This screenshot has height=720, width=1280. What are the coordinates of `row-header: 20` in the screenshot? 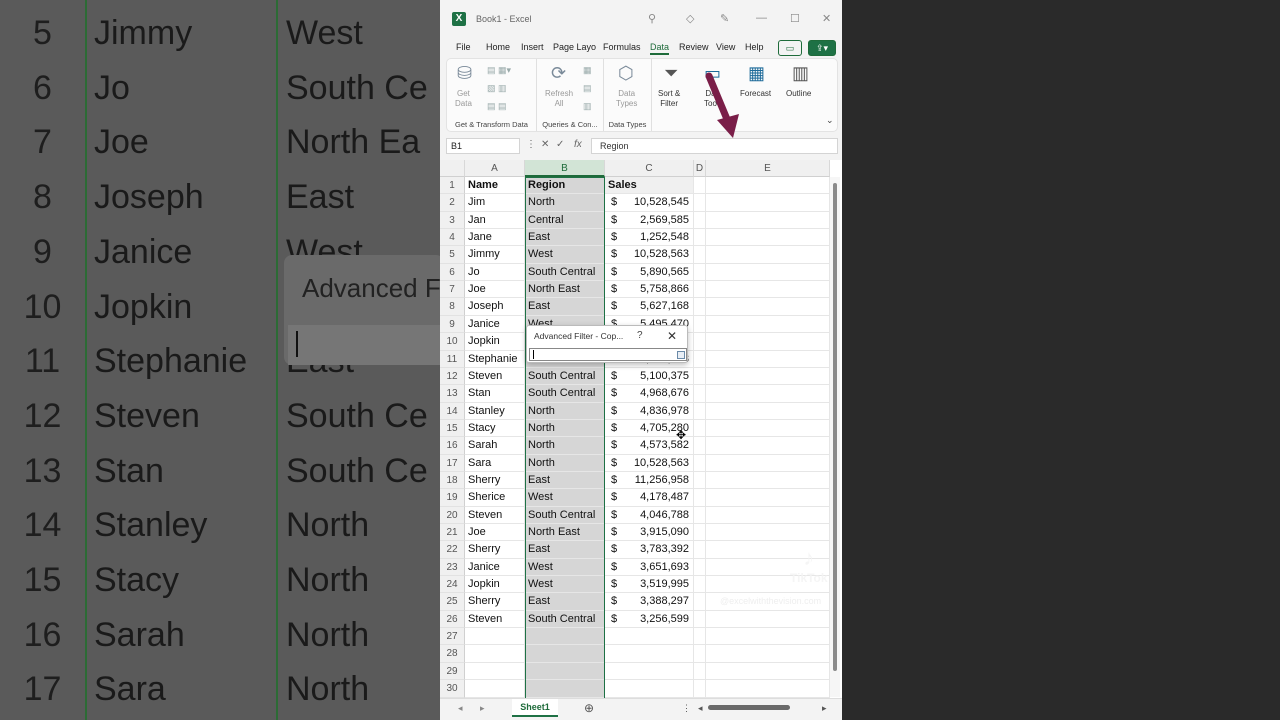 It's located at (452, 515).